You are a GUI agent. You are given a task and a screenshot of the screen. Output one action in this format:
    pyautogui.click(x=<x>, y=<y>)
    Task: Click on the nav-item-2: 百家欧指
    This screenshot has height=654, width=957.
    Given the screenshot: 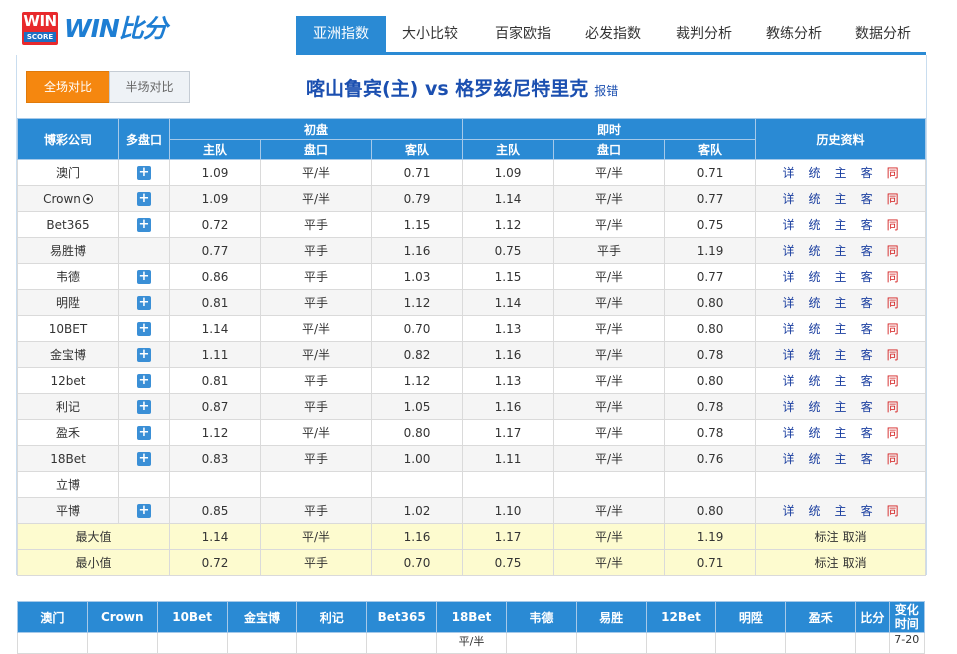 What is the action you would take?
    pyautogui.click(x=523, y=34)
    